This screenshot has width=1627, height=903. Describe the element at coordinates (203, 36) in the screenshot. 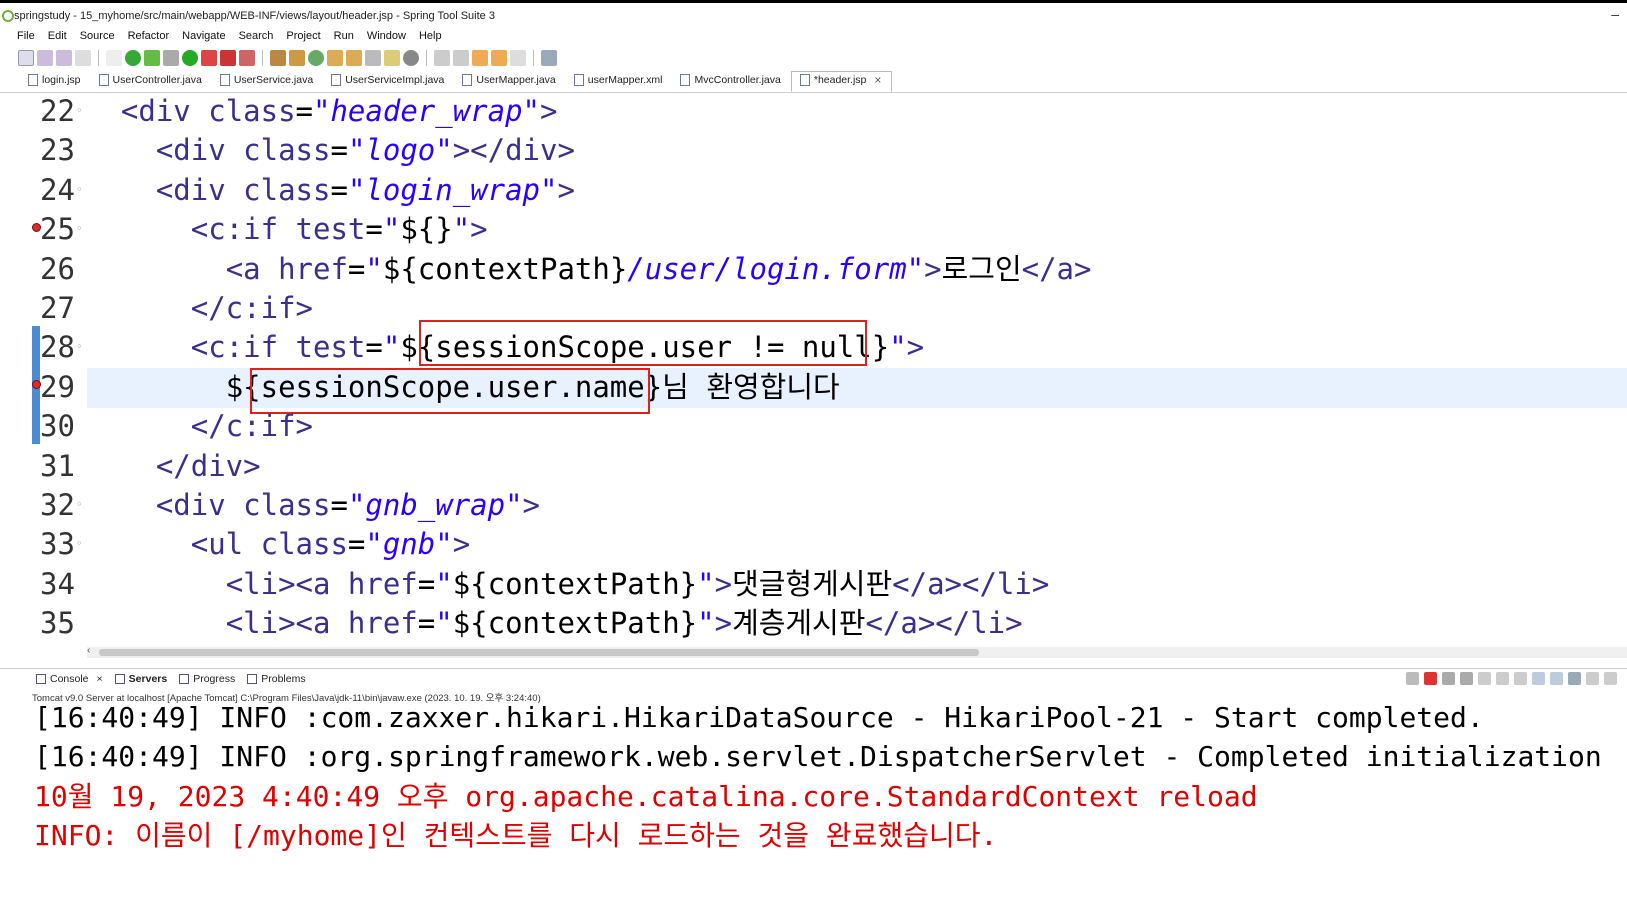

I see `menu-item-navigate: Navigate` at that location.